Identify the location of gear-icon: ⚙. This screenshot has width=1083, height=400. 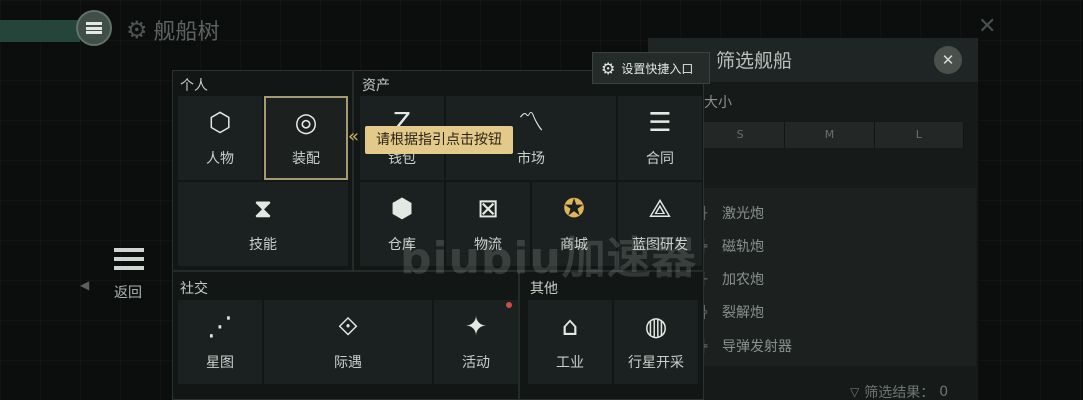
(608, 68).